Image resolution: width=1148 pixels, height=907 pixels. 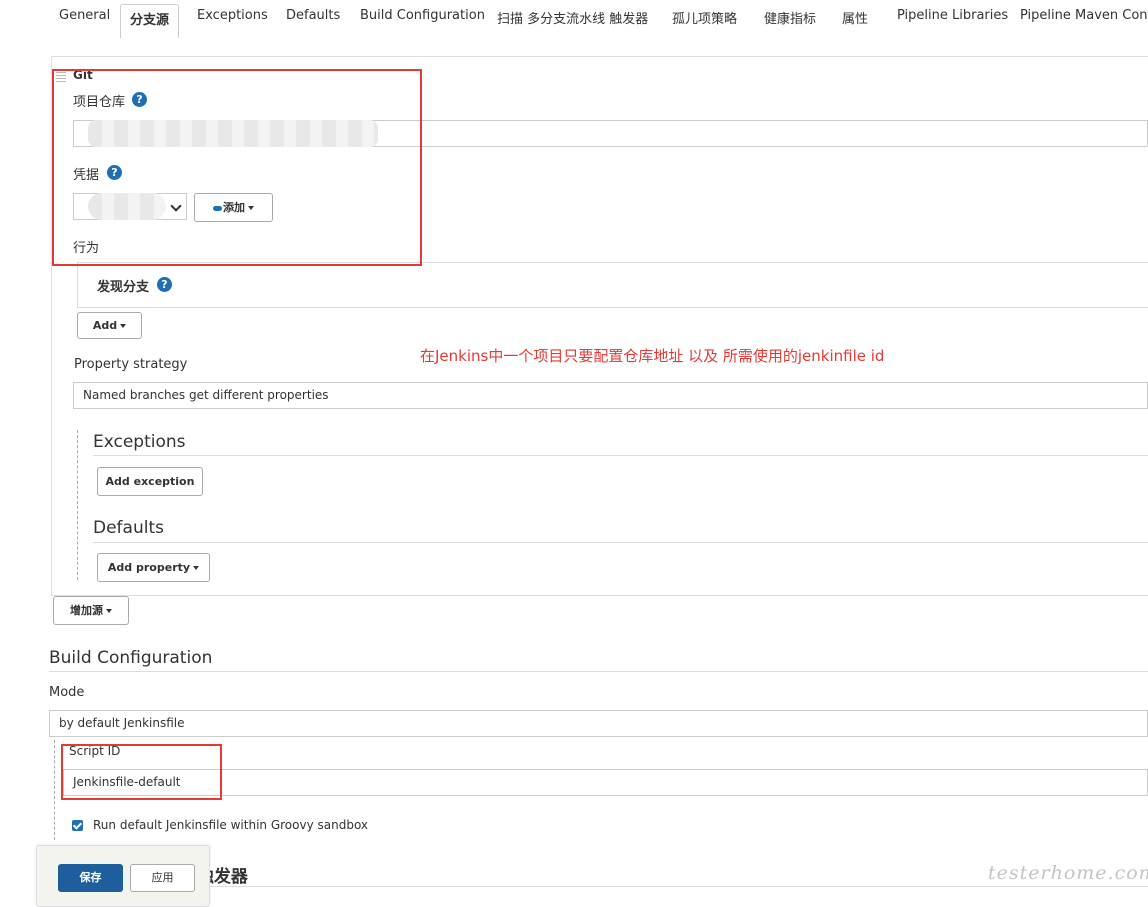 I want to click on property-strategy-select: Named branches get different properties, so click(x=610, y=395).